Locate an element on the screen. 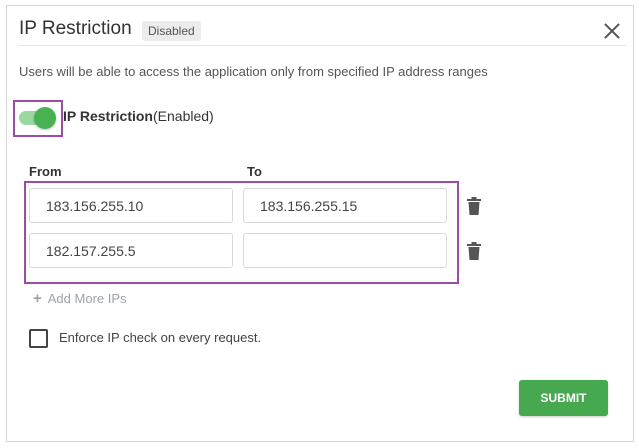 The height and width of the screenshot is (448, 639). toggle-state-text: (Enabled) is located at coordinates (183, 116).